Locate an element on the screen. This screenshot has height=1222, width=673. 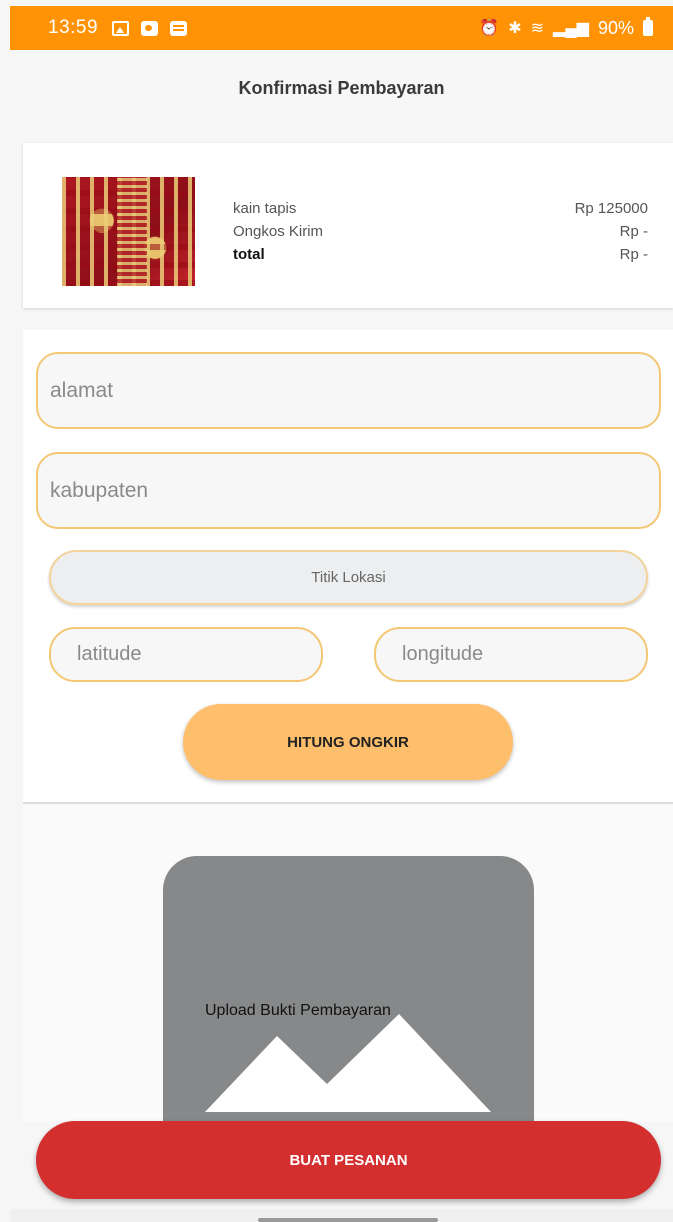
app-header: Konfirmasi Pembayaran is located at coordinates (341, 90).